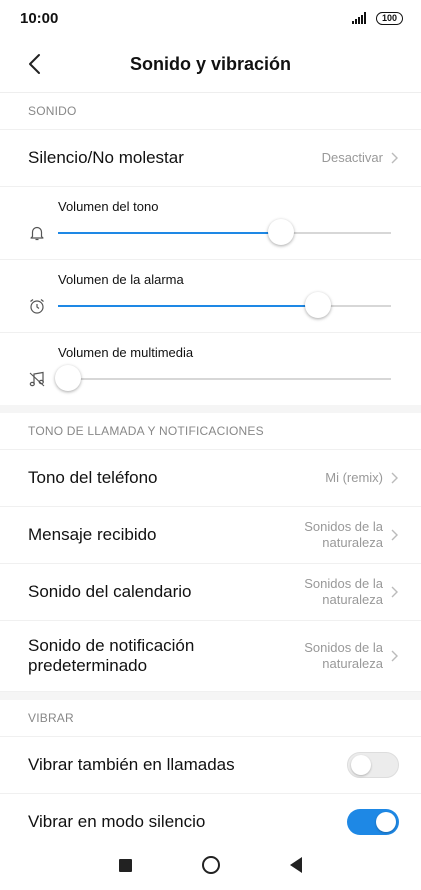 The height and width of the screenshot is (890, 421). I want to click on alarm-clock-icon, so click(37, 306).